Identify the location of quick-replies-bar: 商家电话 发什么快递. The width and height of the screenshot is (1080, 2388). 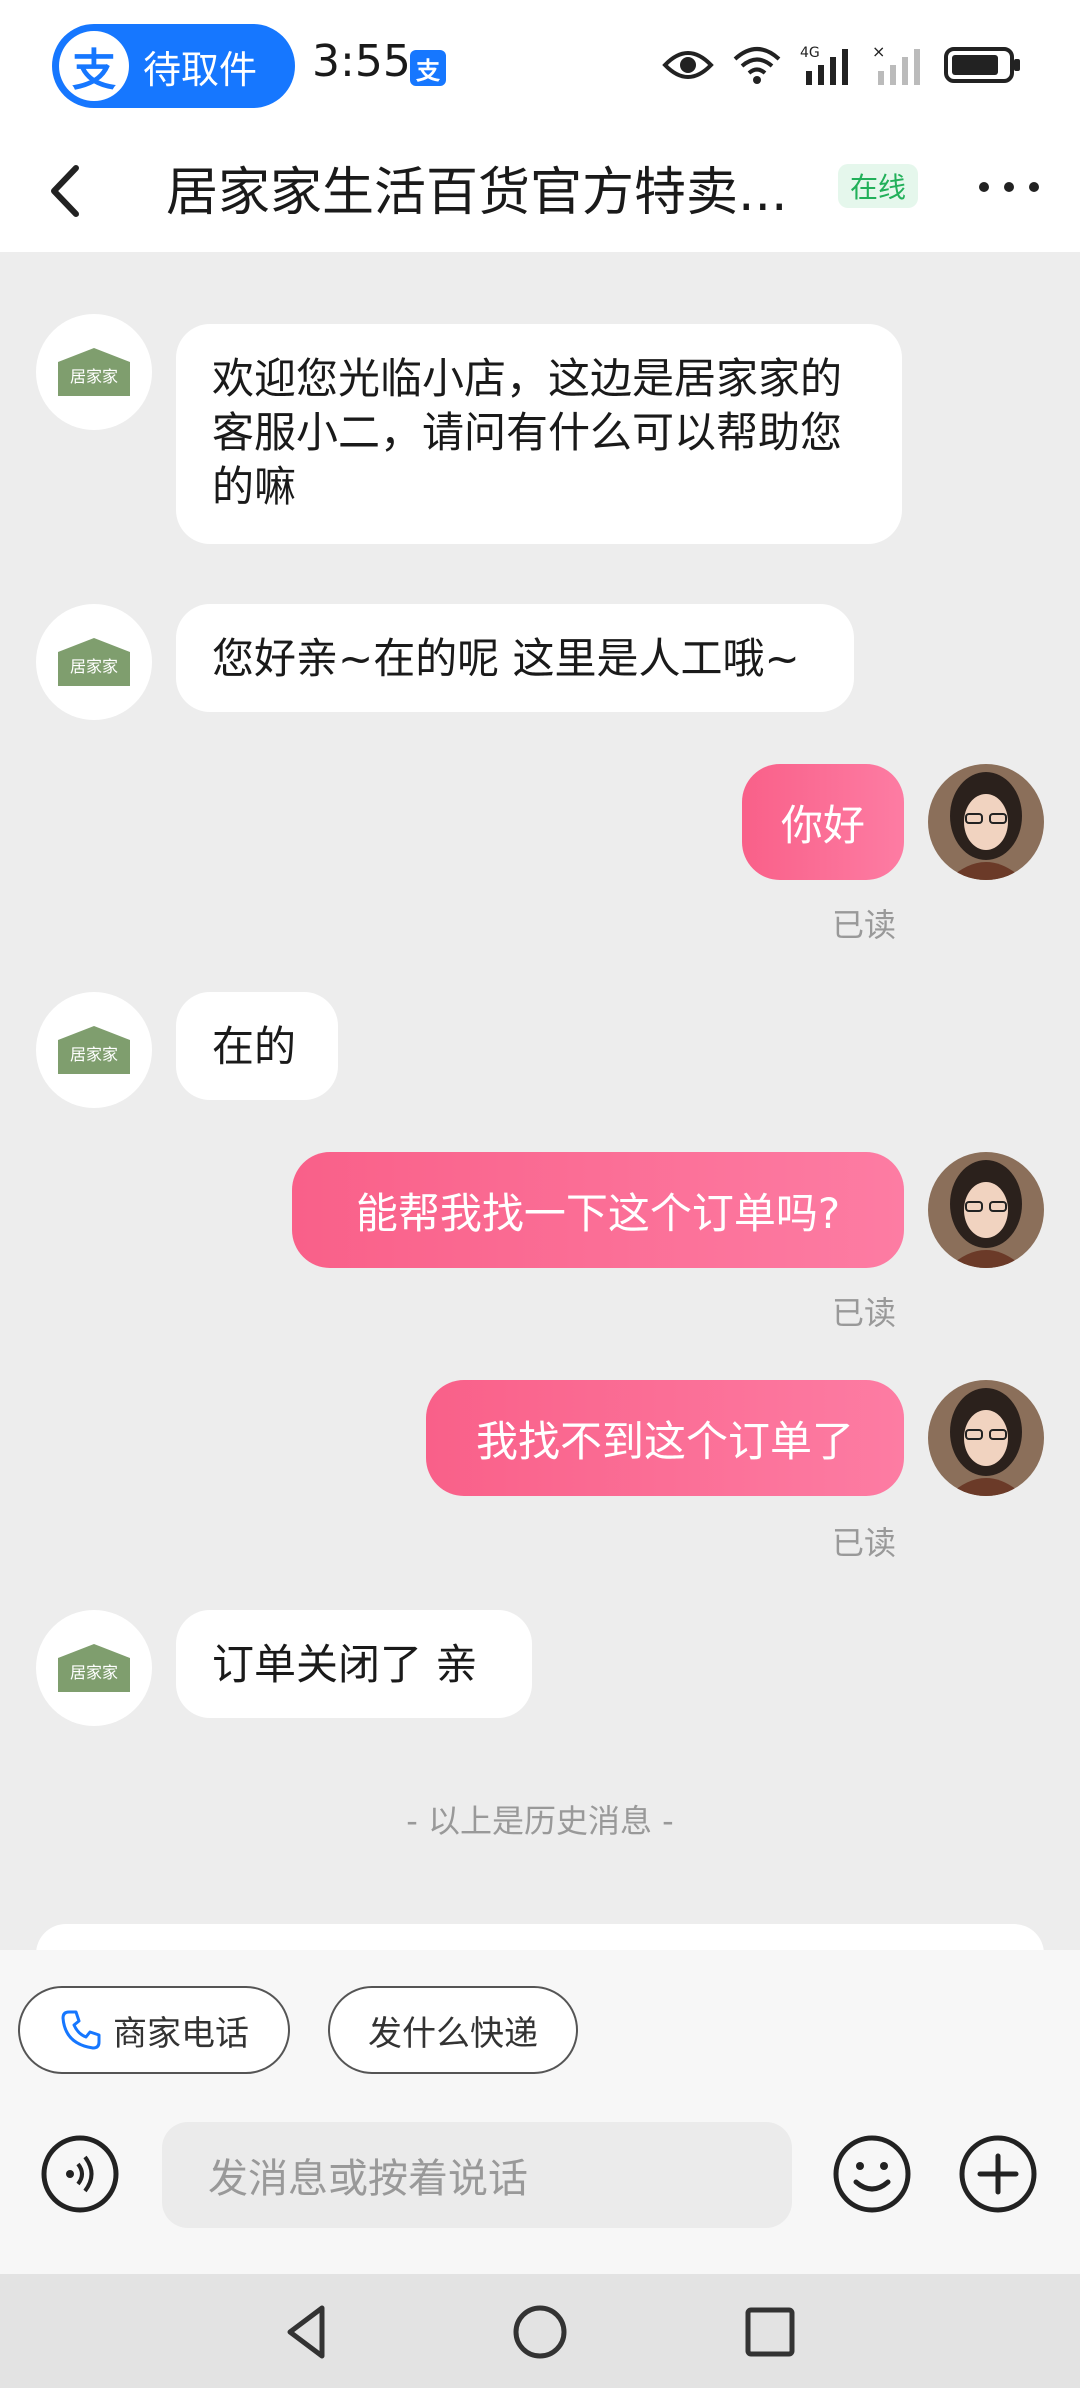
(540, 2036).